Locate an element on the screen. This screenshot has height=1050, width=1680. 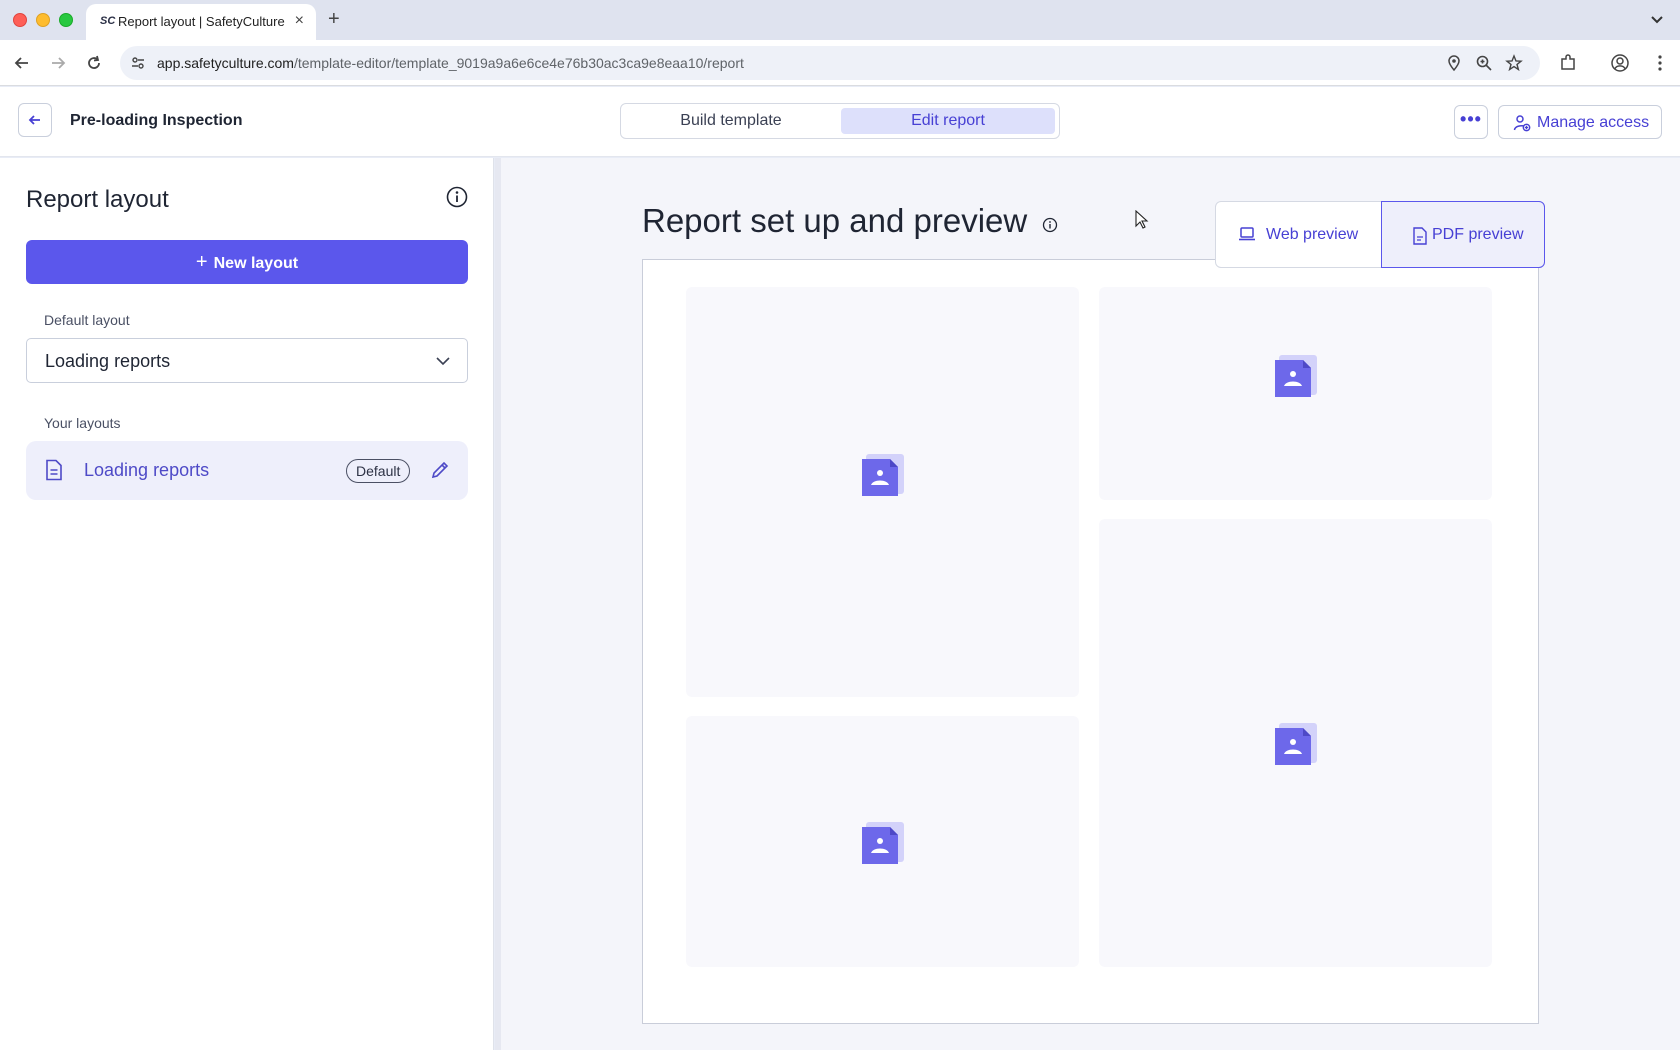
location-icon is located at coordinates (1454, 63).